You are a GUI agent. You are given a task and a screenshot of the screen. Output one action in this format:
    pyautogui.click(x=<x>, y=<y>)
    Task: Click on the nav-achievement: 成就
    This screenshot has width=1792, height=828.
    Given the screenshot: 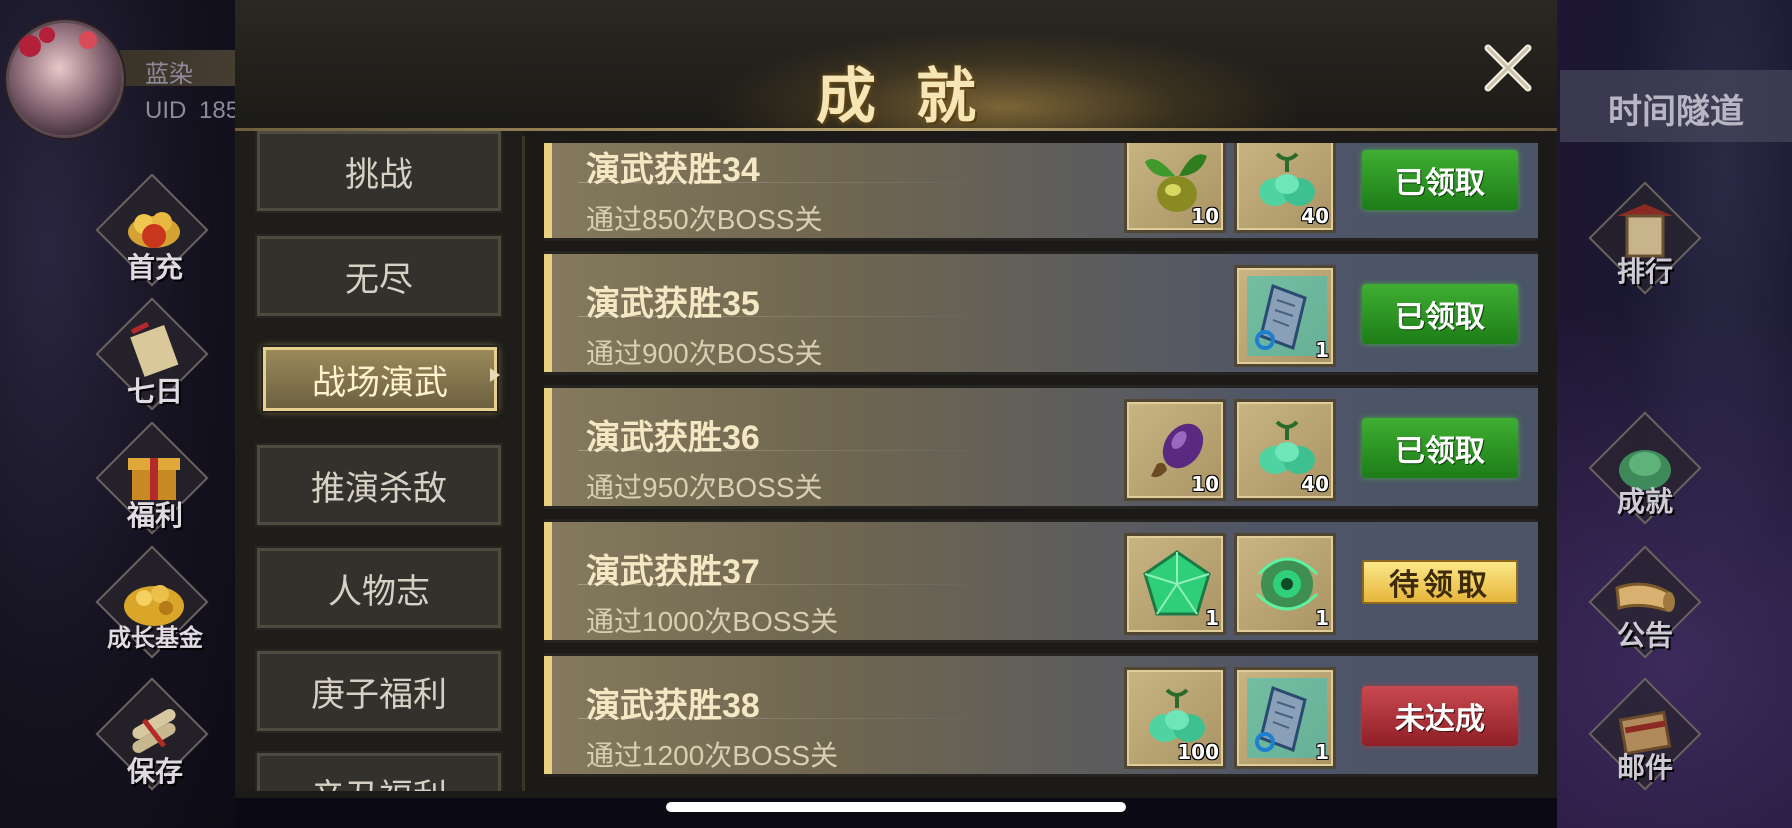 What is the action you would take?
    pyautogui.click(x=1649, y=469)
    